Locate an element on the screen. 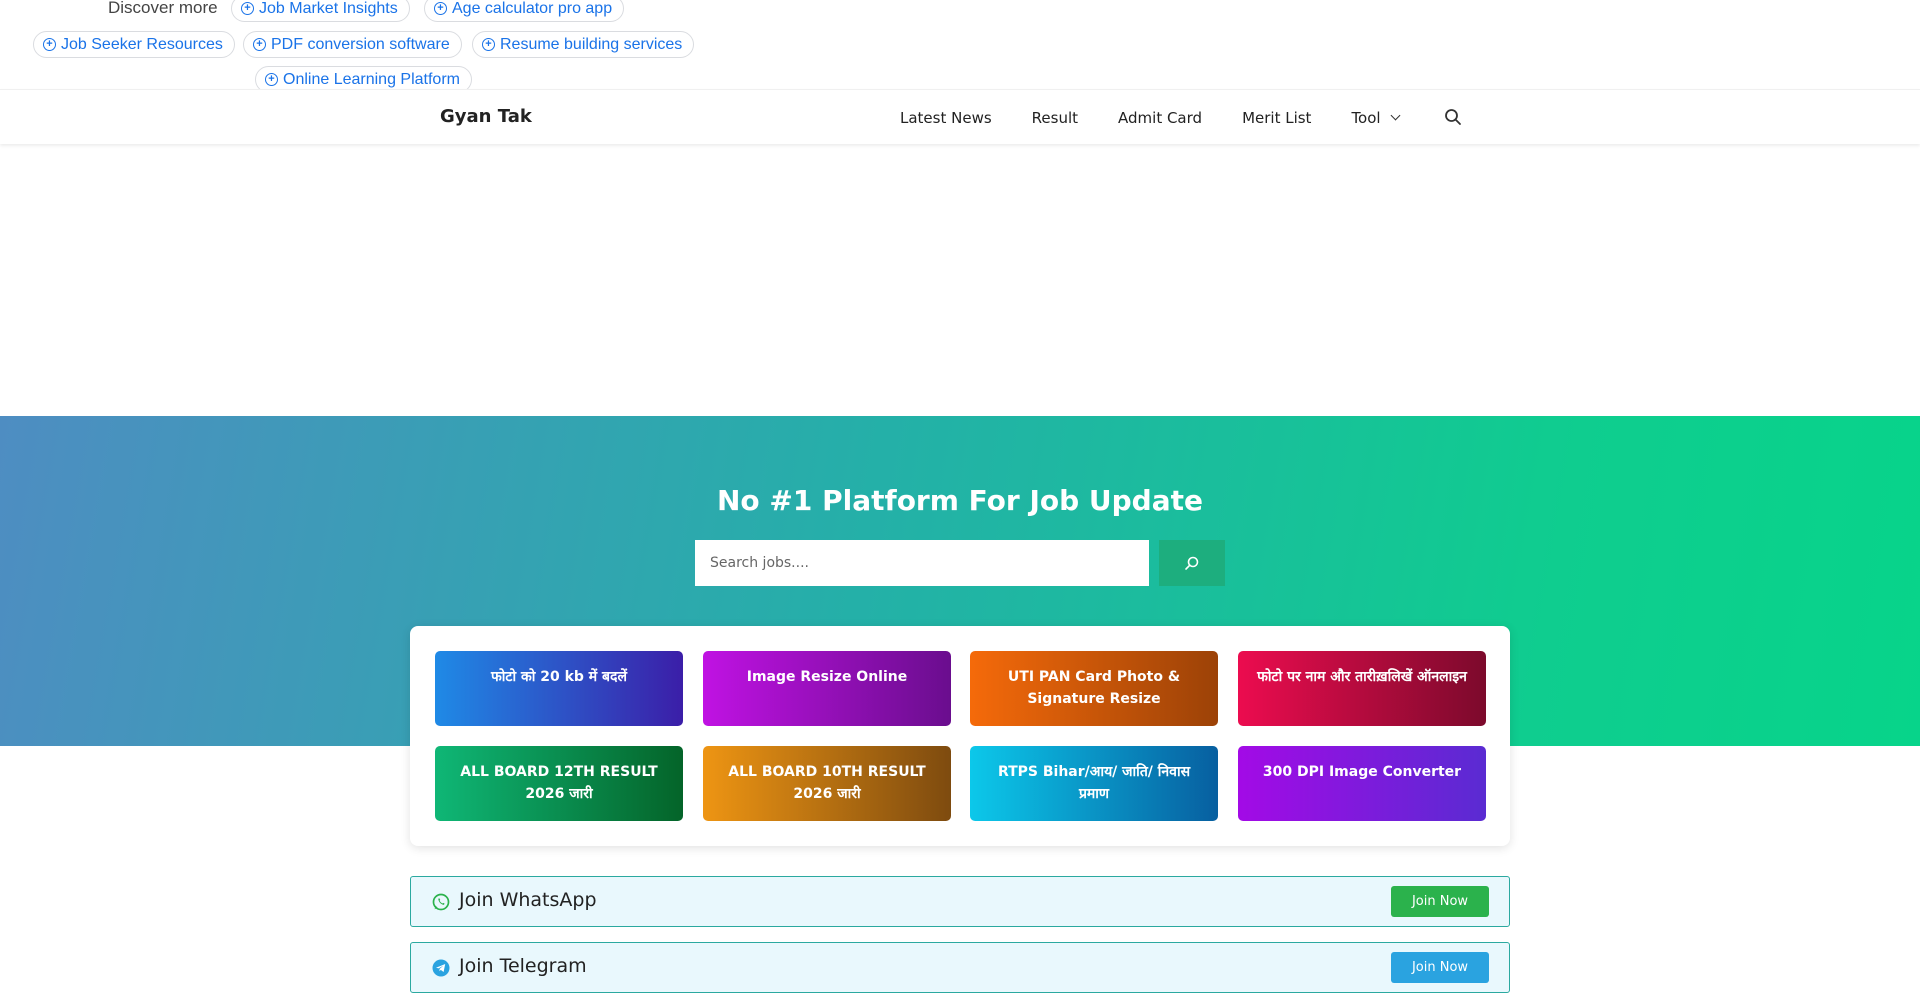 The height and width of the screenshot is (993, 1920). nav-result: Result is located at coordinates (1055, 118).